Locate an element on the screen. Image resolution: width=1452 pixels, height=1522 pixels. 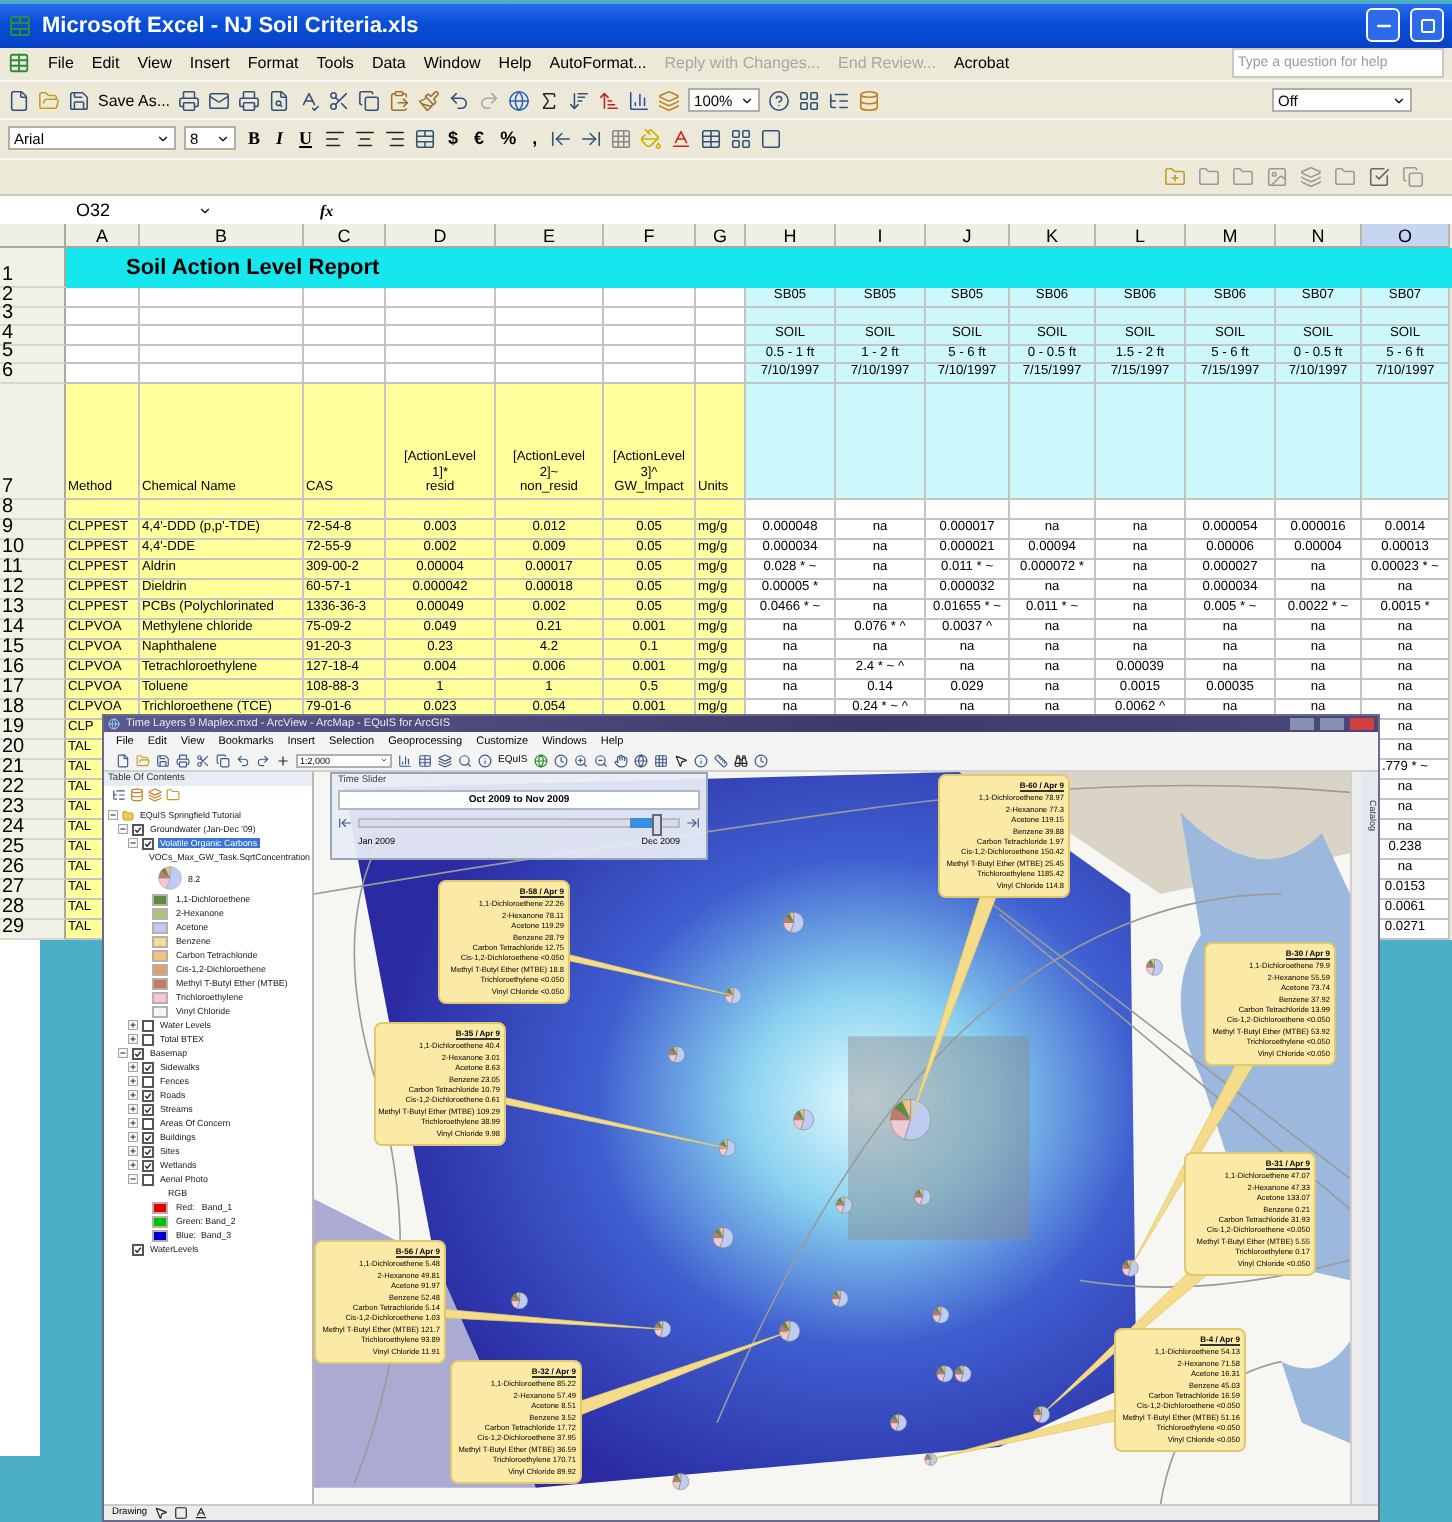
rectangle-icon is located at coordinates (180, 1513).